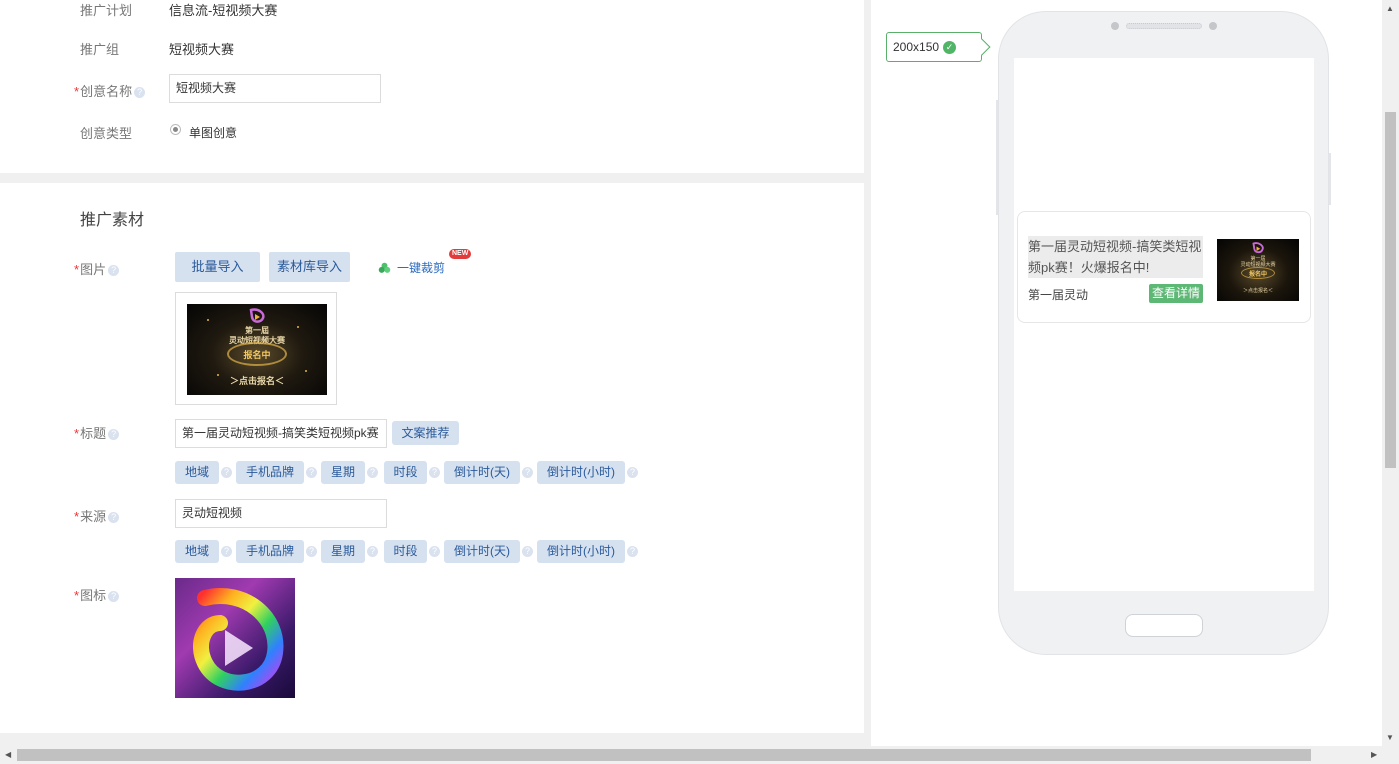 Image resolution: width=1399 pixels, height=764 pixels. I want to click on creative-type-label: 创意类型, so click(106, 133).